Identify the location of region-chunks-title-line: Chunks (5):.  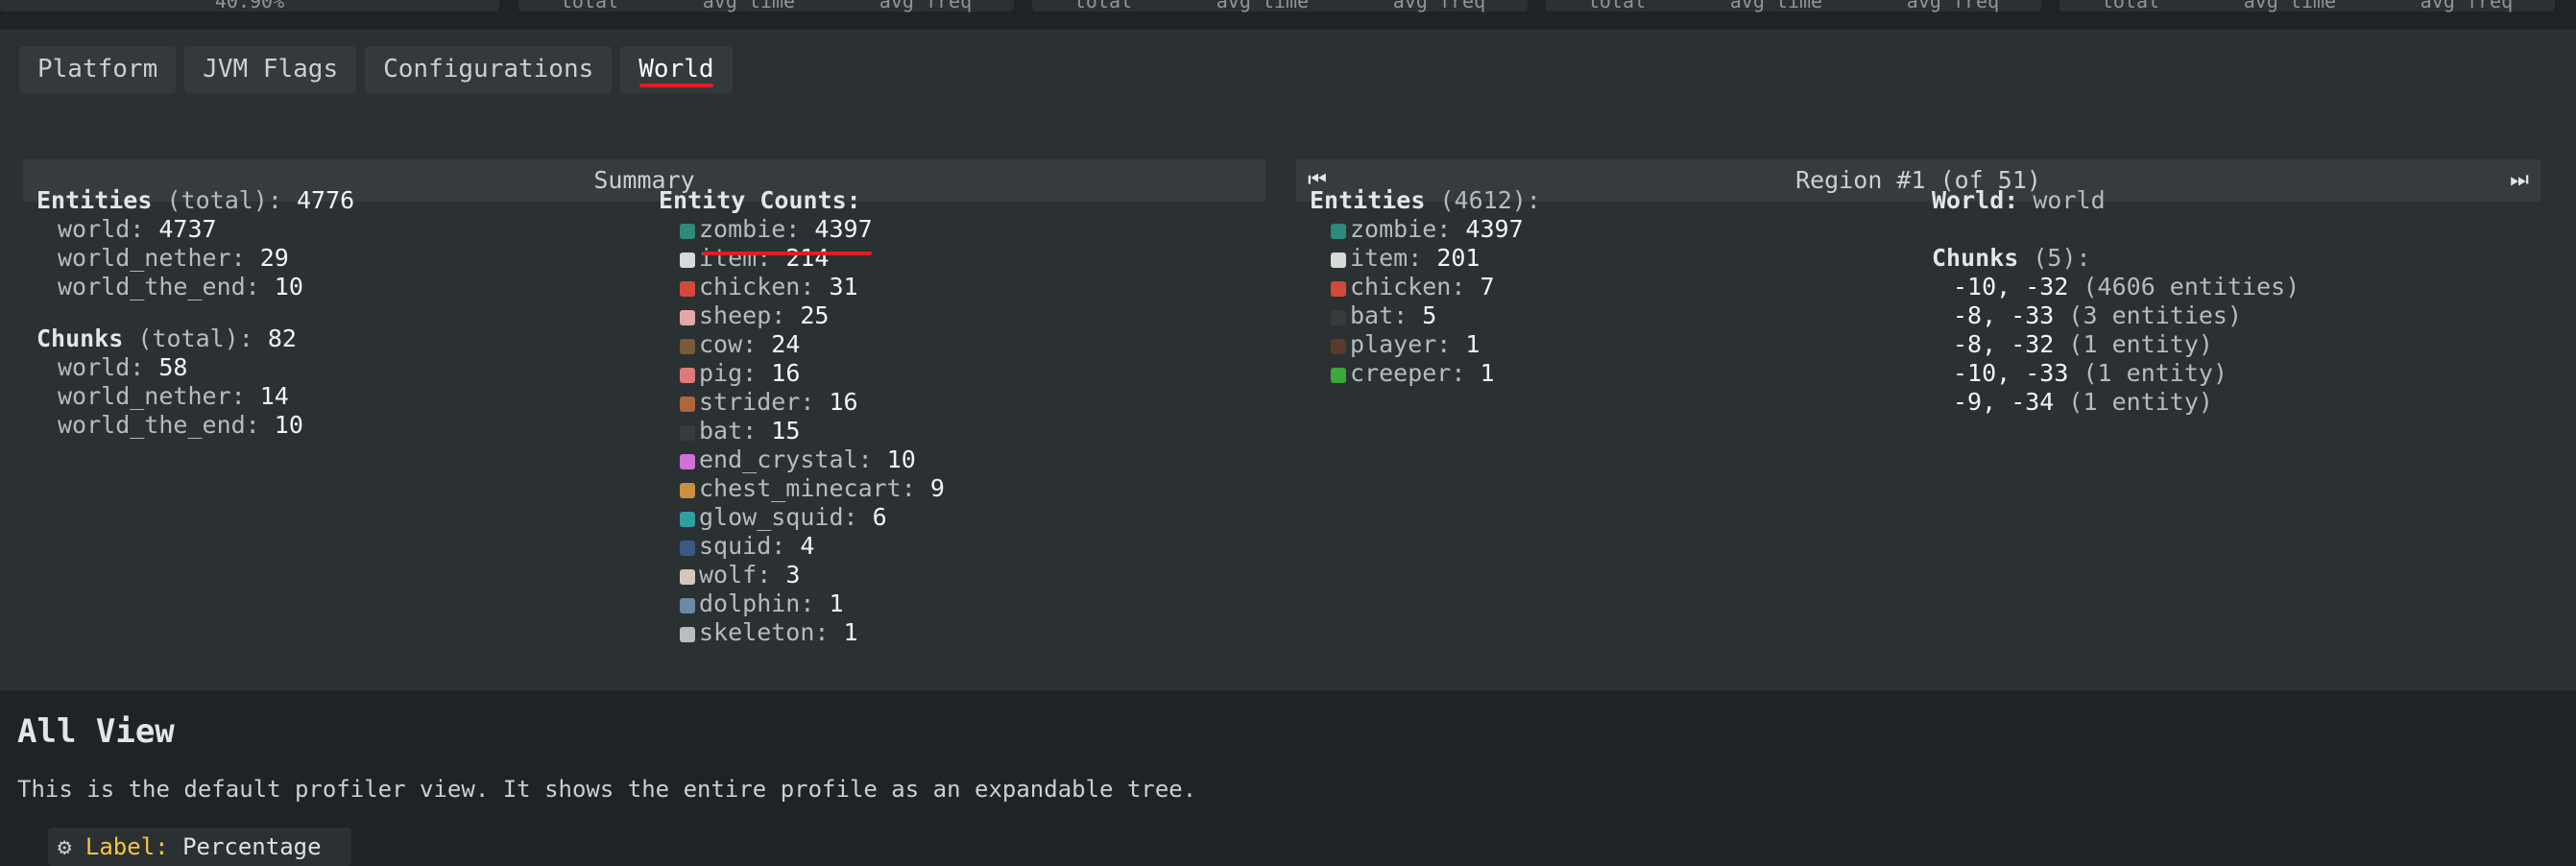
(2115, 258).